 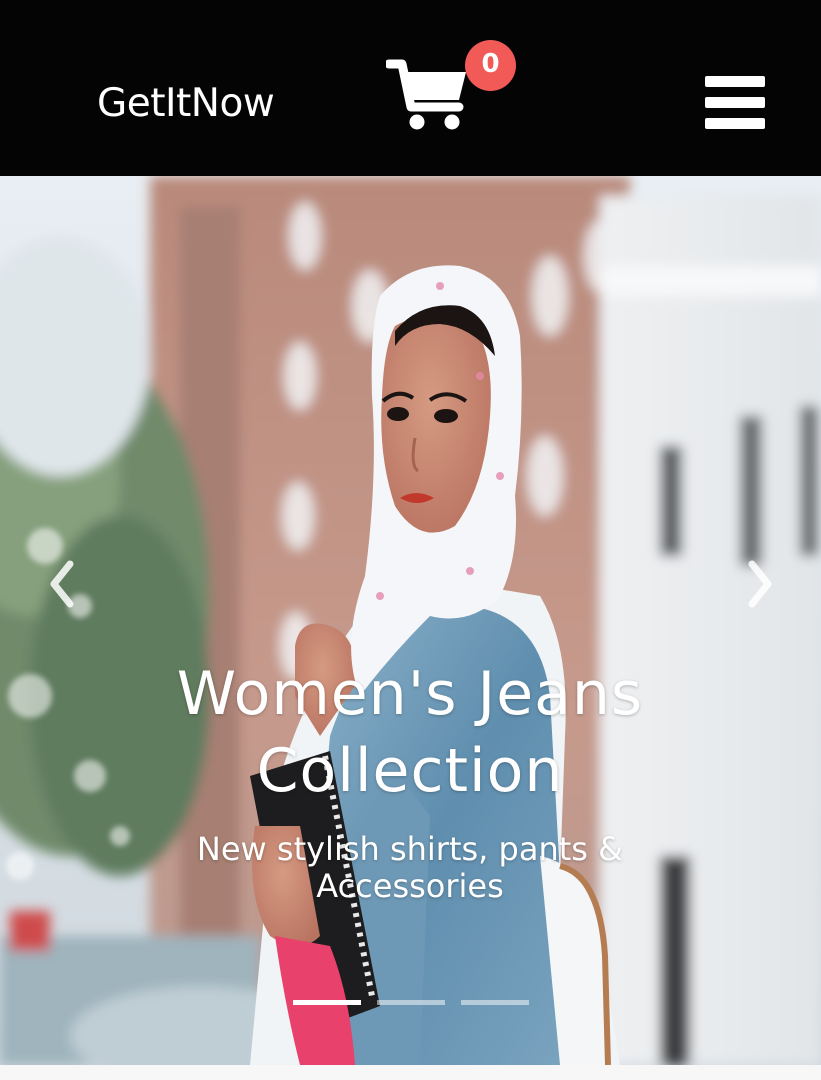 I want to click on hamburger-menu-icon, so click(x=735, y=81).